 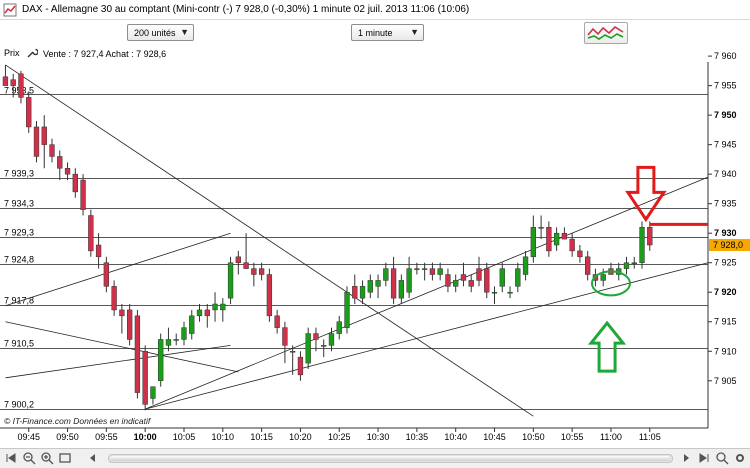 What do you see at coordinates (740, 458) in the screenshot?
I see `settings-icon` at bounding box center [740, 458].